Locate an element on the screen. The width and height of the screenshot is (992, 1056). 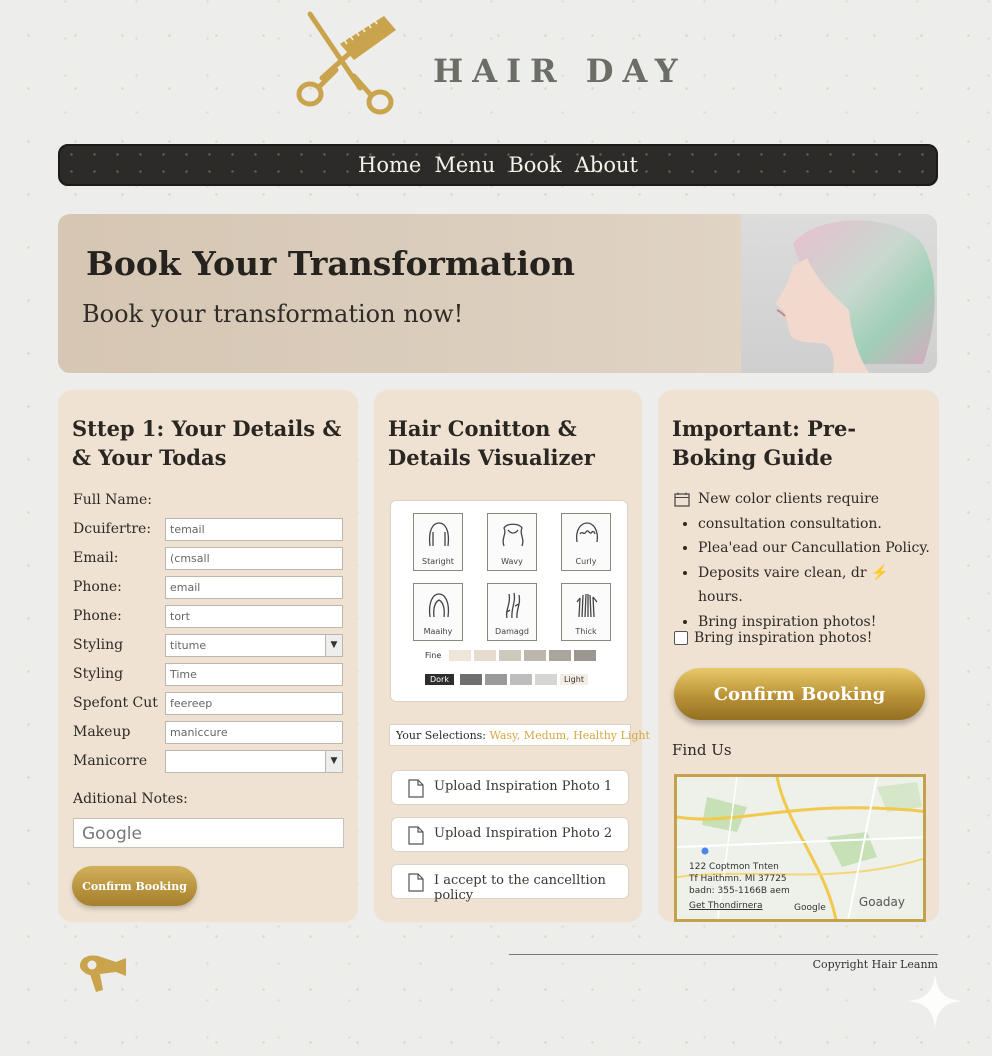
thick-hair-icon is located at coordinates (587, 605).